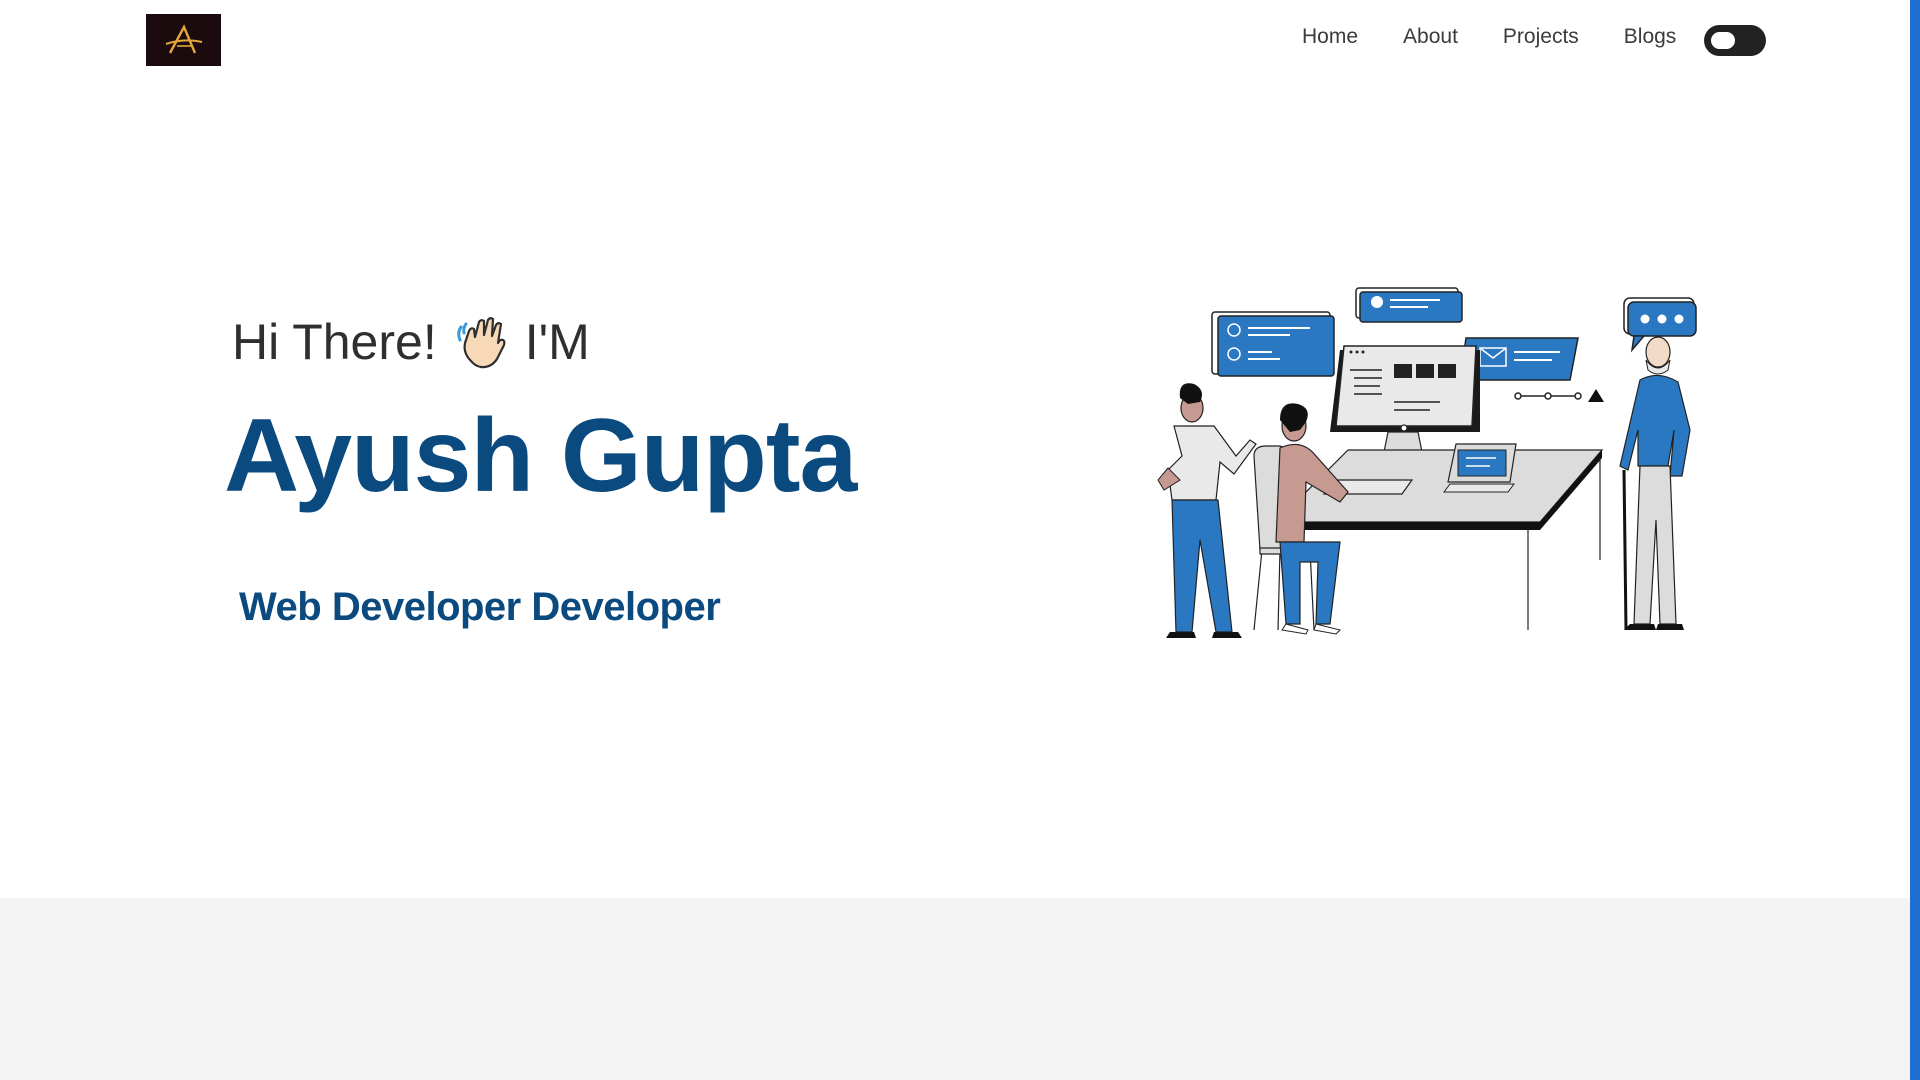 The height and width of the screenshot is (1080, 1920). Describe the element at coordinates (1430, 37) in the screenshot. I see `nav-about-link: About` at that location.